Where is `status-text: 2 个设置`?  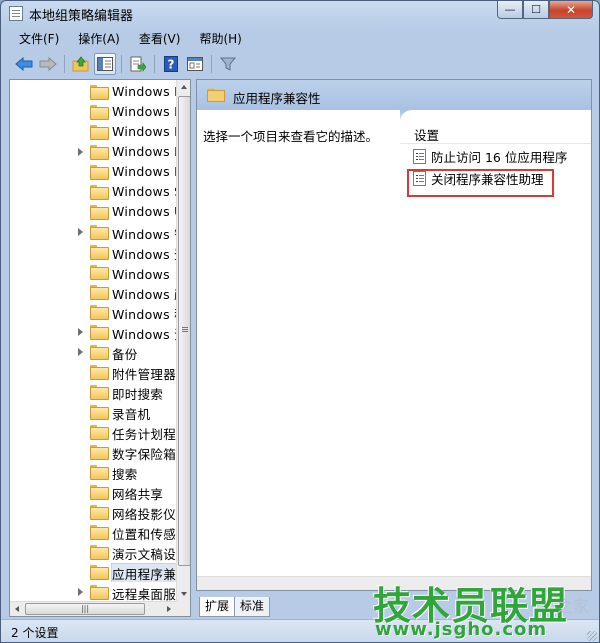
status-text: 2 个设置 is located at coordinates (35, 633).